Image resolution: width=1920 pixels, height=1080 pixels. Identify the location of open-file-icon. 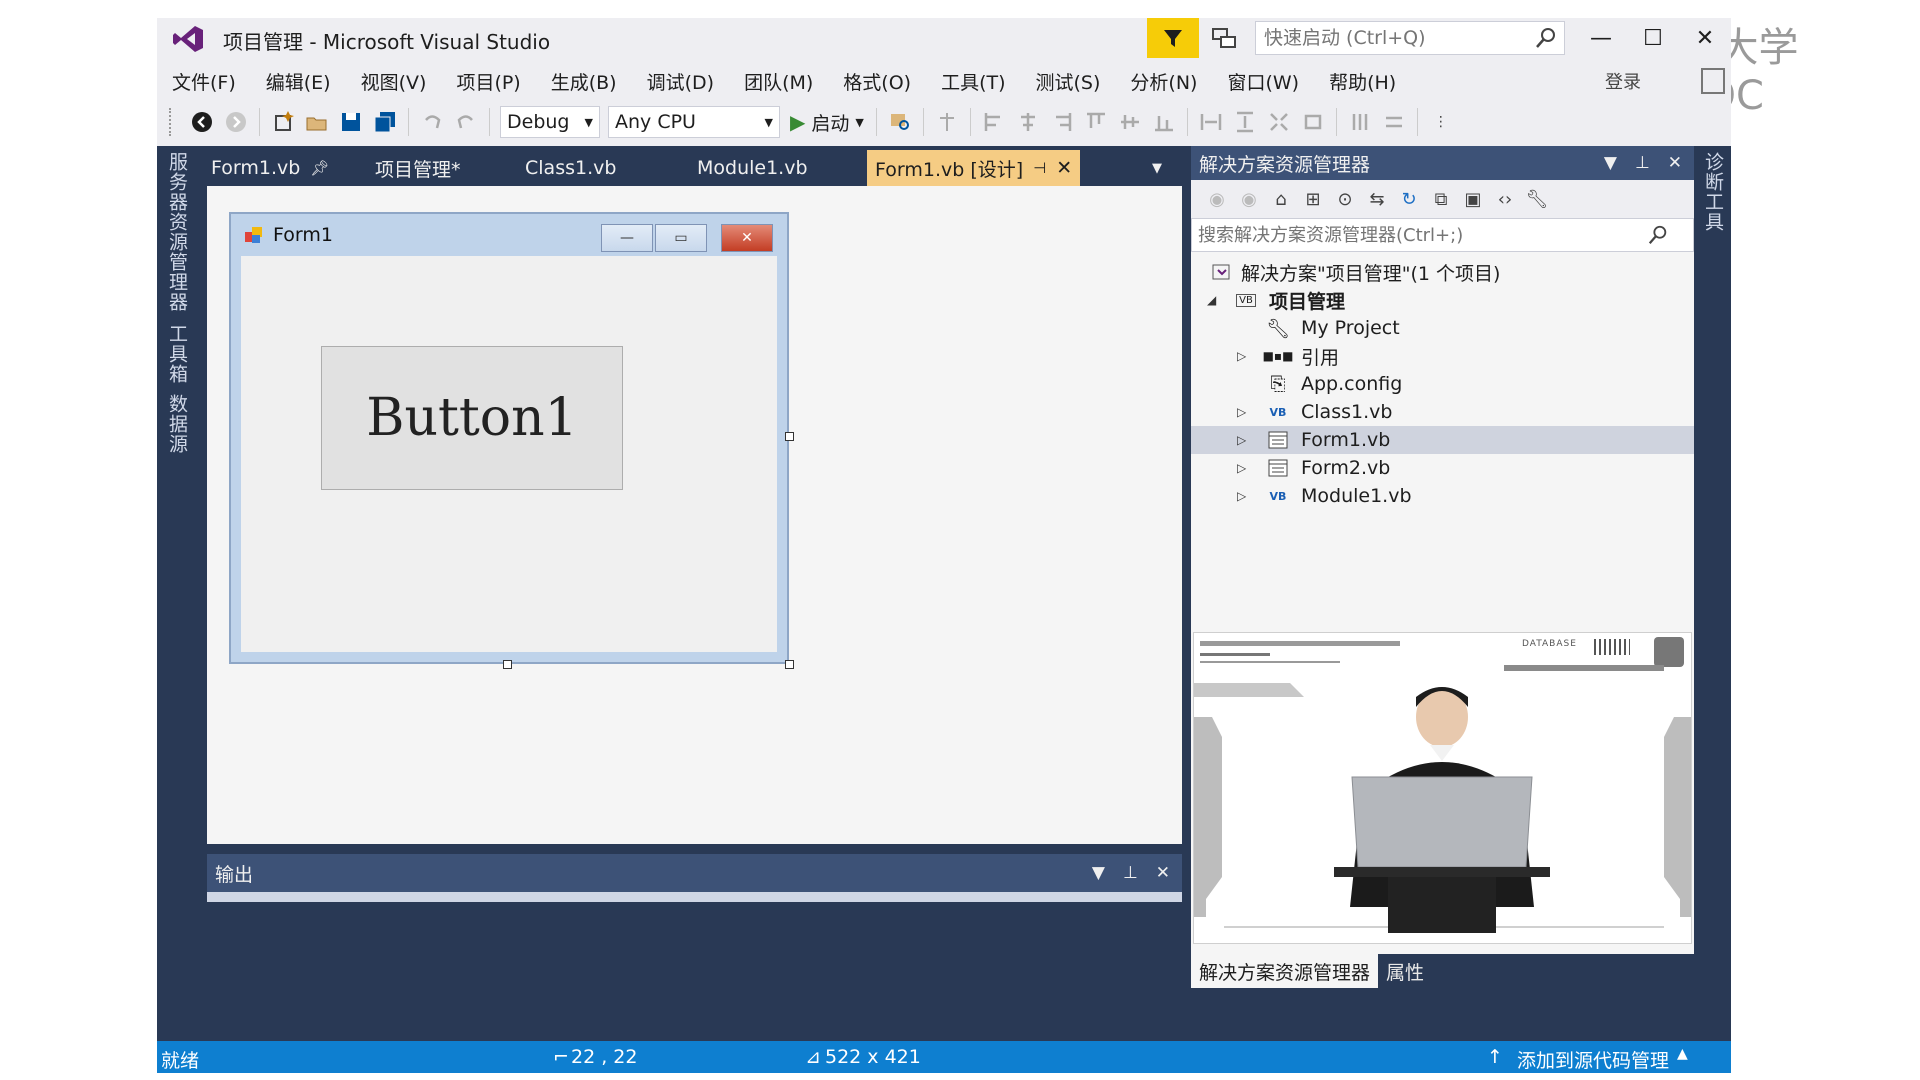
(317, 122).